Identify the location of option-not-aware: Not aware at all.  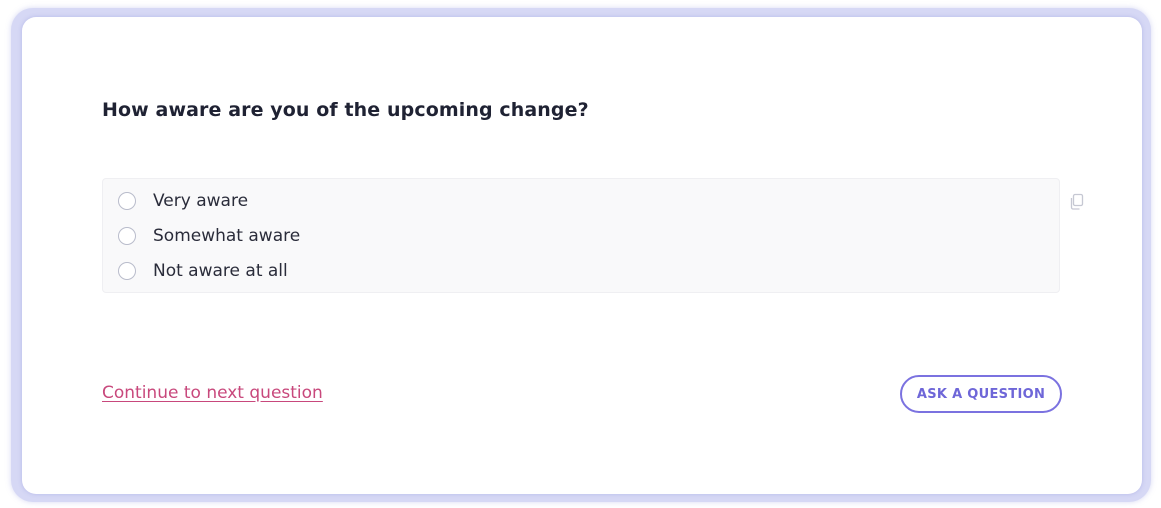
(203, 271).